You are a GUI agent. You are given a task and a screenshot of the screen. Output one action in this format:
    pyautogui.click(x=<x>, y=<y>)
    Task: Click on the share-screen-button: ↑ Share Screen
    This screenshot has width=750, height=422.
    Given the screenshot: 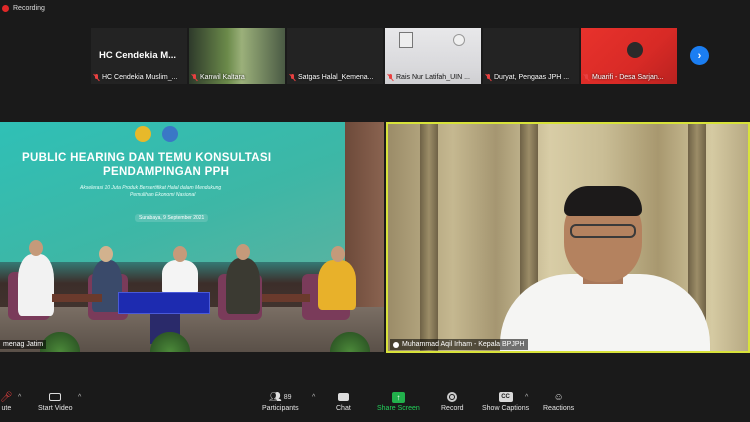 What is the action you would take?
    pyautogui.click(x=398, y=401)
    